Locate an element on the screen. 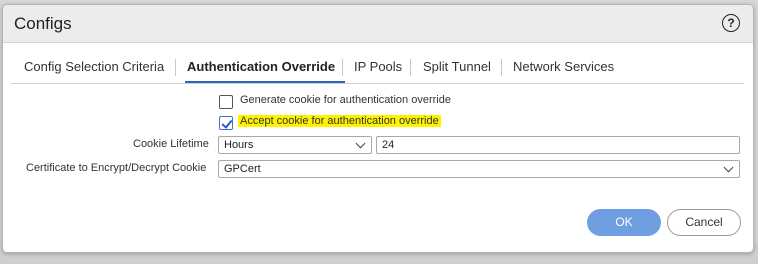  certificate-label: Certificate to Encrypt/Decrypt Cookie is located at coordinates (116, 168).